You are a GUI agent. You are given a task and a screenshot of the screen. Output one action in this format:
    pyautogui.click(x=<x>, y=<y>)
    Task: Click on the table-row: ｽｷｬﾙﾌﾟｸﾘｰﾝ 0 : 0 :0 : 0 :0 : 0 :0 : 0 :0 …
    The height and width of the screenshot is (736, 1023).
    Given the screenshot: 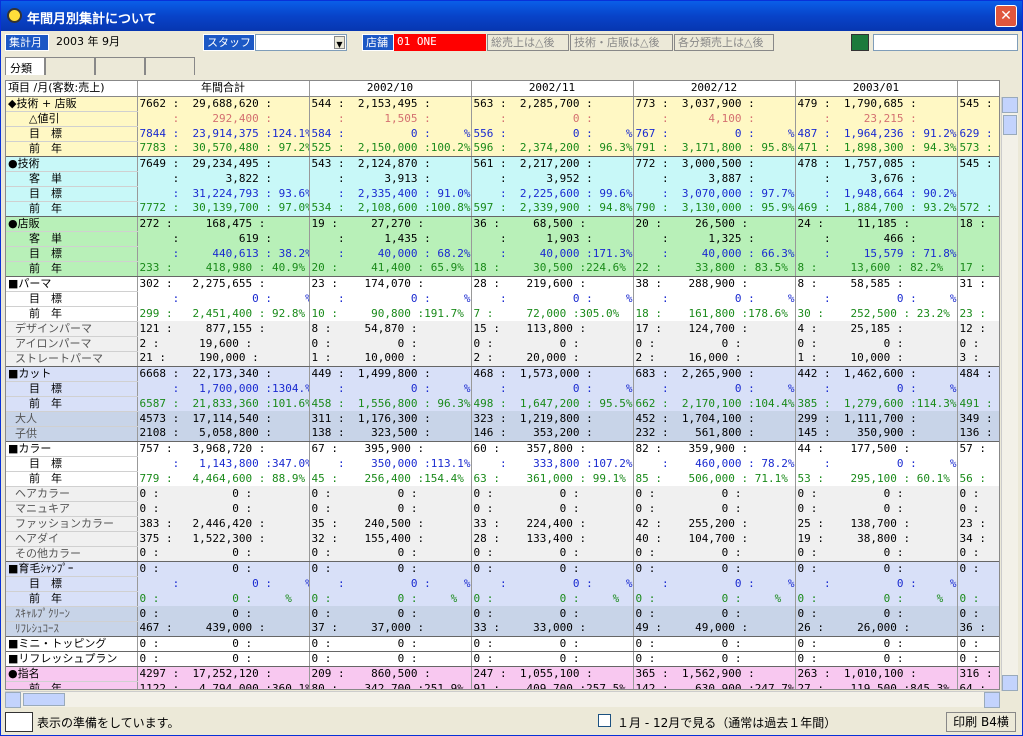 What is the action you would take?
    pyautogui.click(x=502, y=614)
    